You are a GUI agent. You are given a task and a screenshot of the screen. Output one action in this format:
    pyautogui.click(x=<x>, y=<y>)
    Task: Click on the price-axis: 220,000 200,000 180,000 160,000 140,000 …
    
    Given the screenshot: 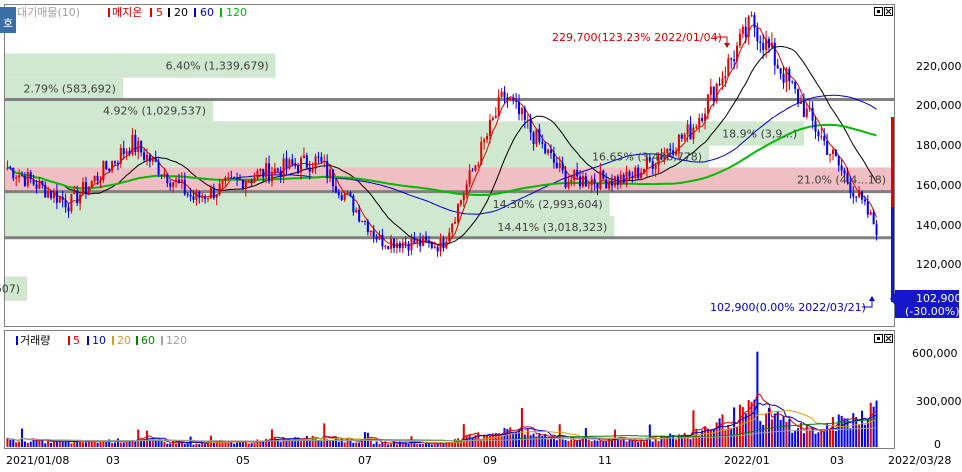 What is the action you would take?
    pyautogui.click(x=939, y=165)
    